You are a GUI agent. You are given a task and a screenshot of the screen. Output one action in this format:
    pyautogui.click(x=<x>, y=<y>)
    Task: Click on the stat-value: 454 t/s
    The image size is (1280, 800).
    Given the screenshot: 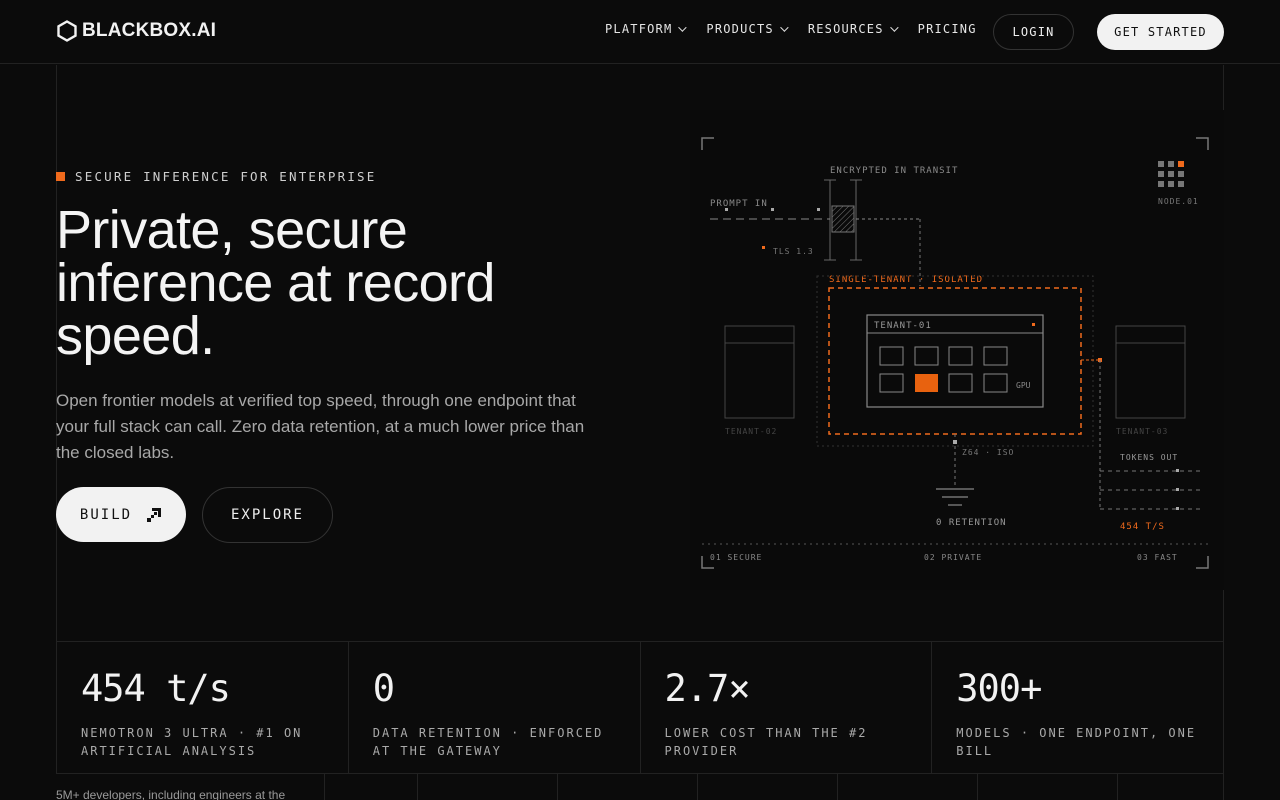 What is the action you would take?
    pyautogui.click(x=156, y=688)
    